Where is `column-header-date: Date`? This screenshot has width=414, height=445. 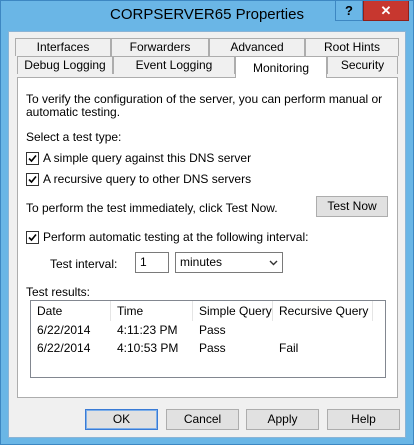
column-header-date: Date is located at coordinates (71, 311).